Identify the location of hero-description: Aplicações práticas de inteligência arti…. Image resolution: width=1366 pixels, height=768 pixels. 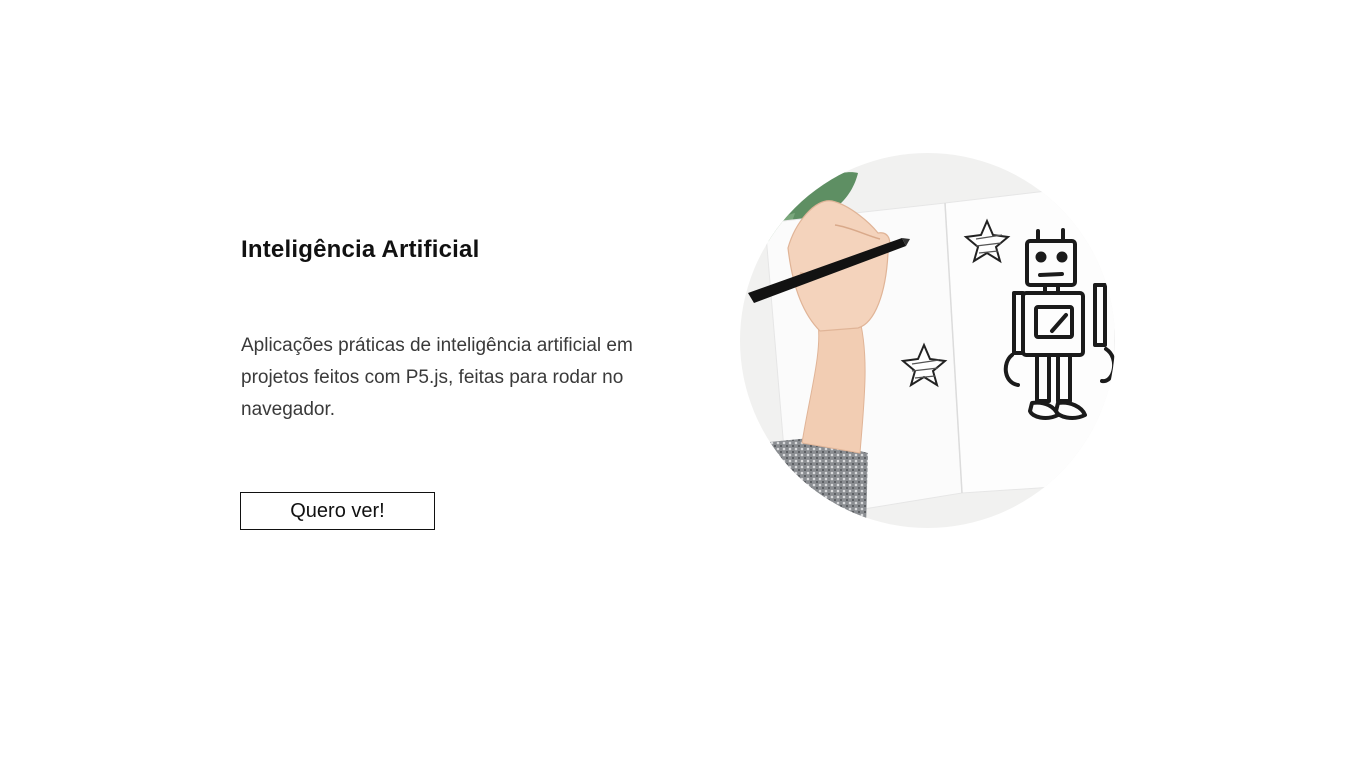
(437, 377).